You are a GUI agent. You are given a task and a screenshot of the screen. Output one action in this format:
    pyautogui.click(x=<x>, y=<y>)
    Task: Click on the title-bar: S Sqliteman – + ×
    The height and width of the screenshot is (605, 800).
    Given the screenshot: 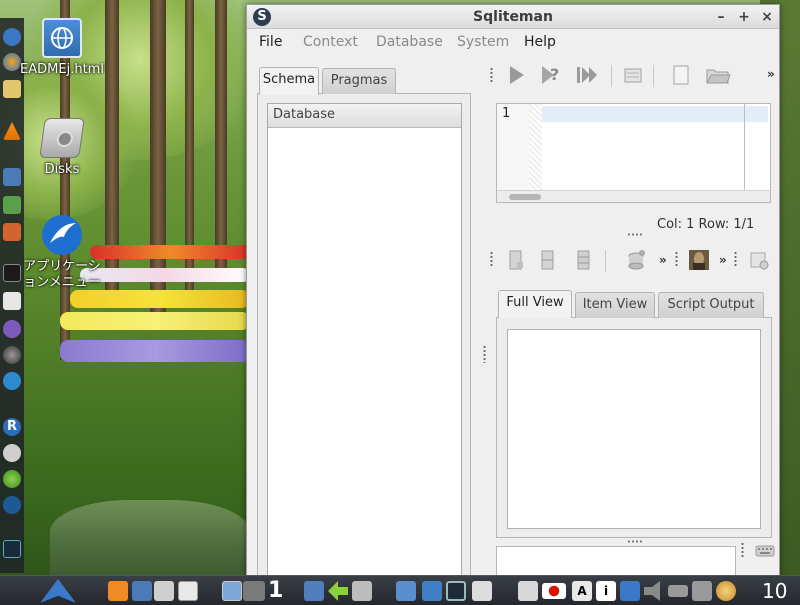 What is the action you would take?
    pyautogui.click(x=513, y=17)
    